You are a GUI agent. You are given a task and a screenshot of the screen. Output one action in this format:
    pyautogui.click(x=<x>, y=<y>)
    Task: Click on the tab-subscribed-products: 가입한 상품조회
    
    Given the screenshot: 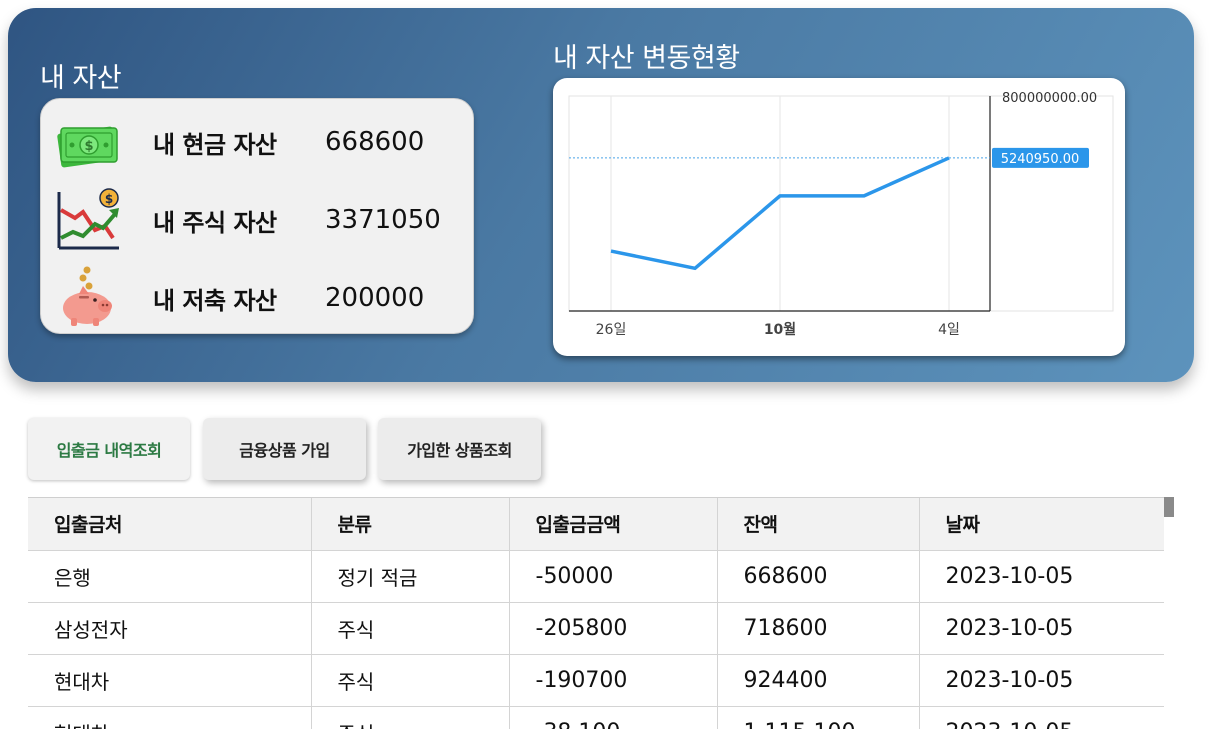 What is the action you would take?
    pyautogui.click(x=459, y=449)
    